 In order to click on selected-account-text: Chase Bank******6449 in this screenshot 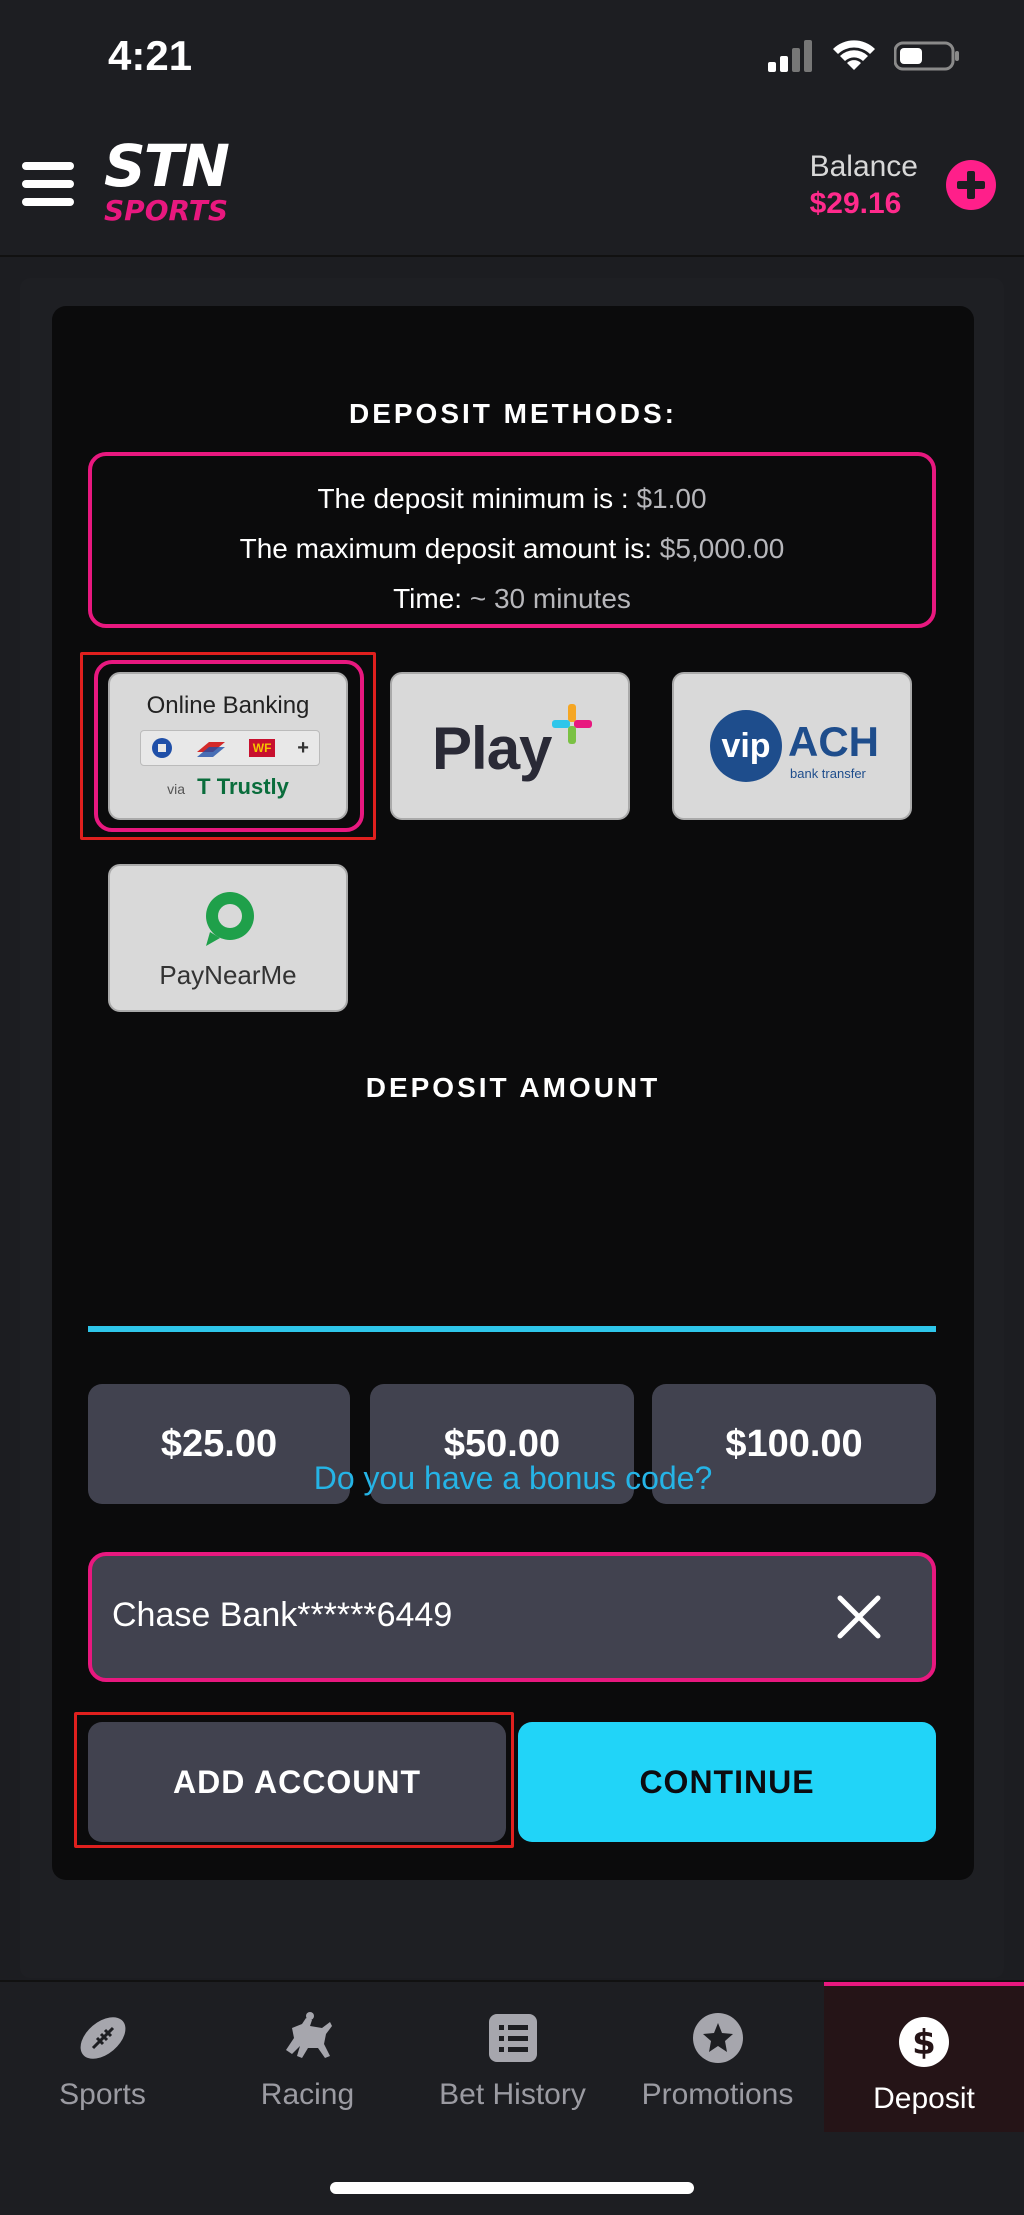, I will do `click(282, 1615)`.